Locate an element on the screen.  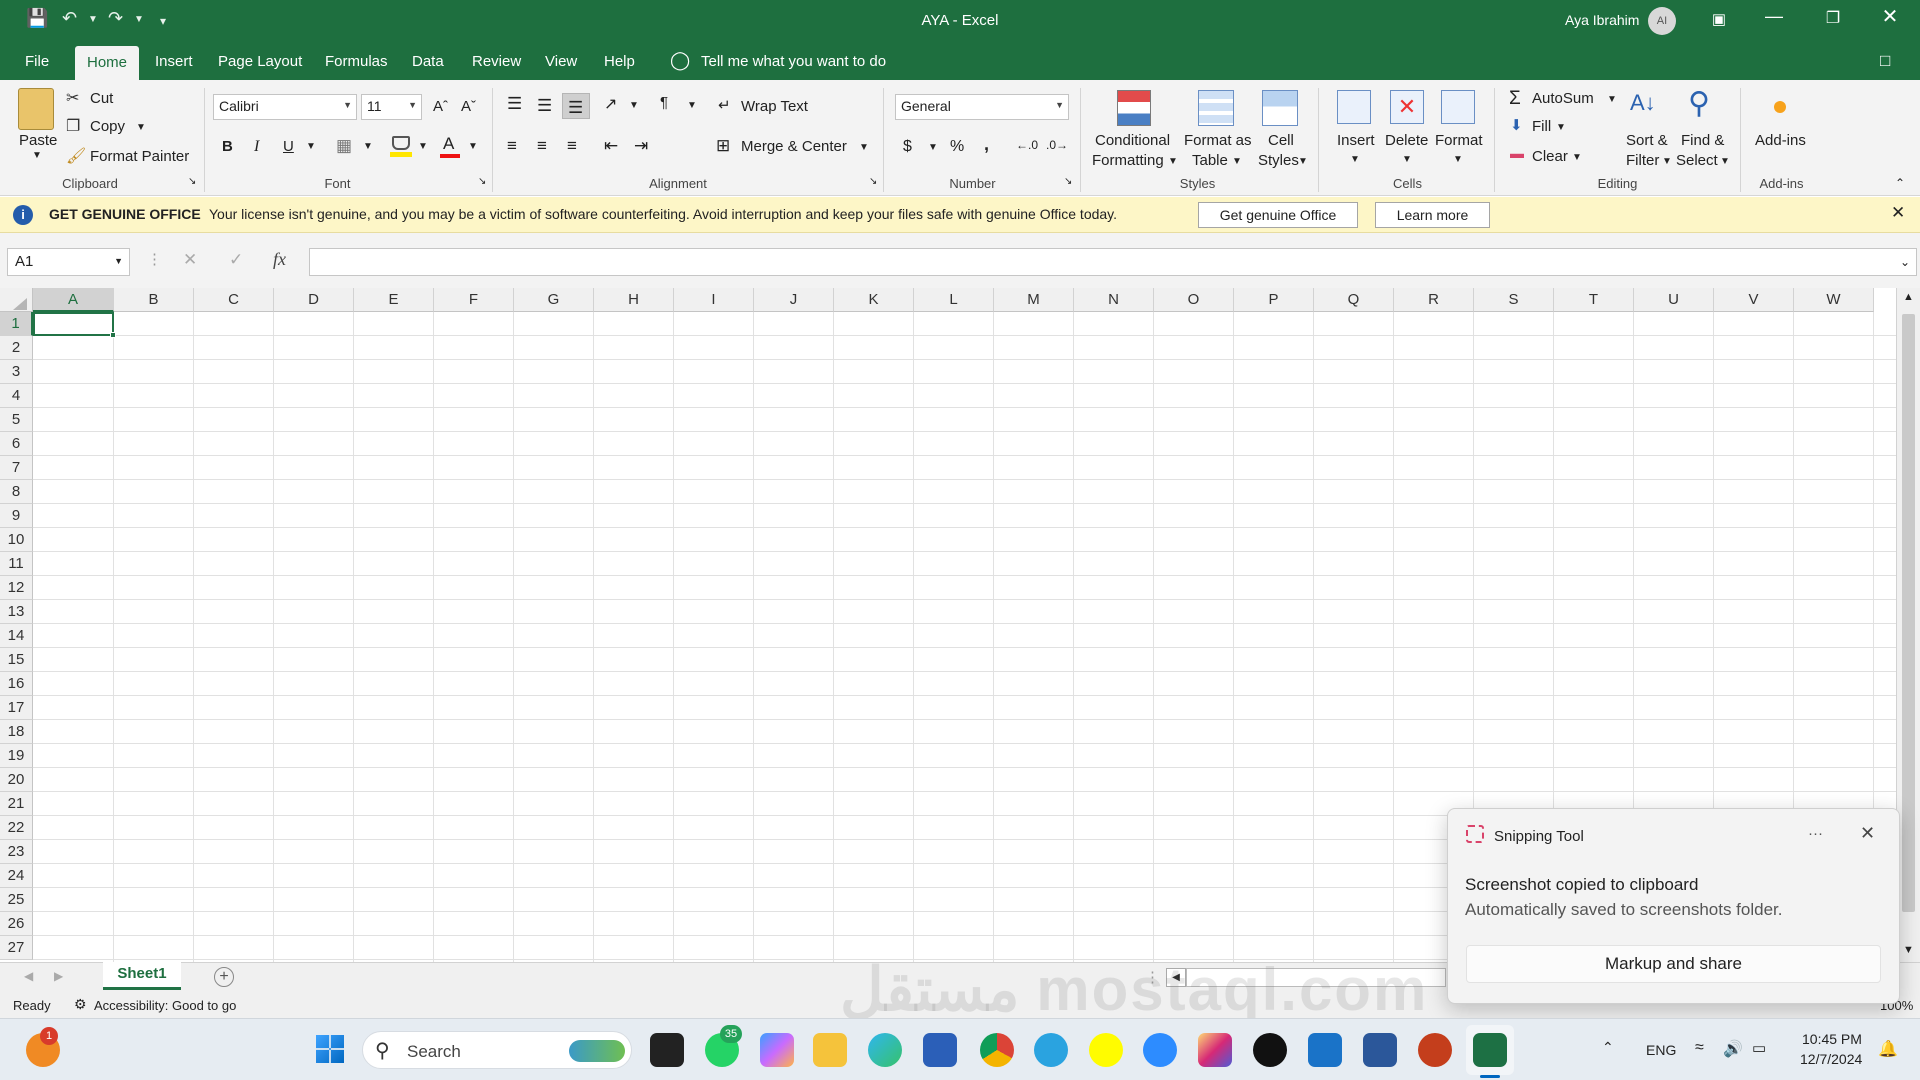
task-view-icon is located at coordinates (667, 1050).